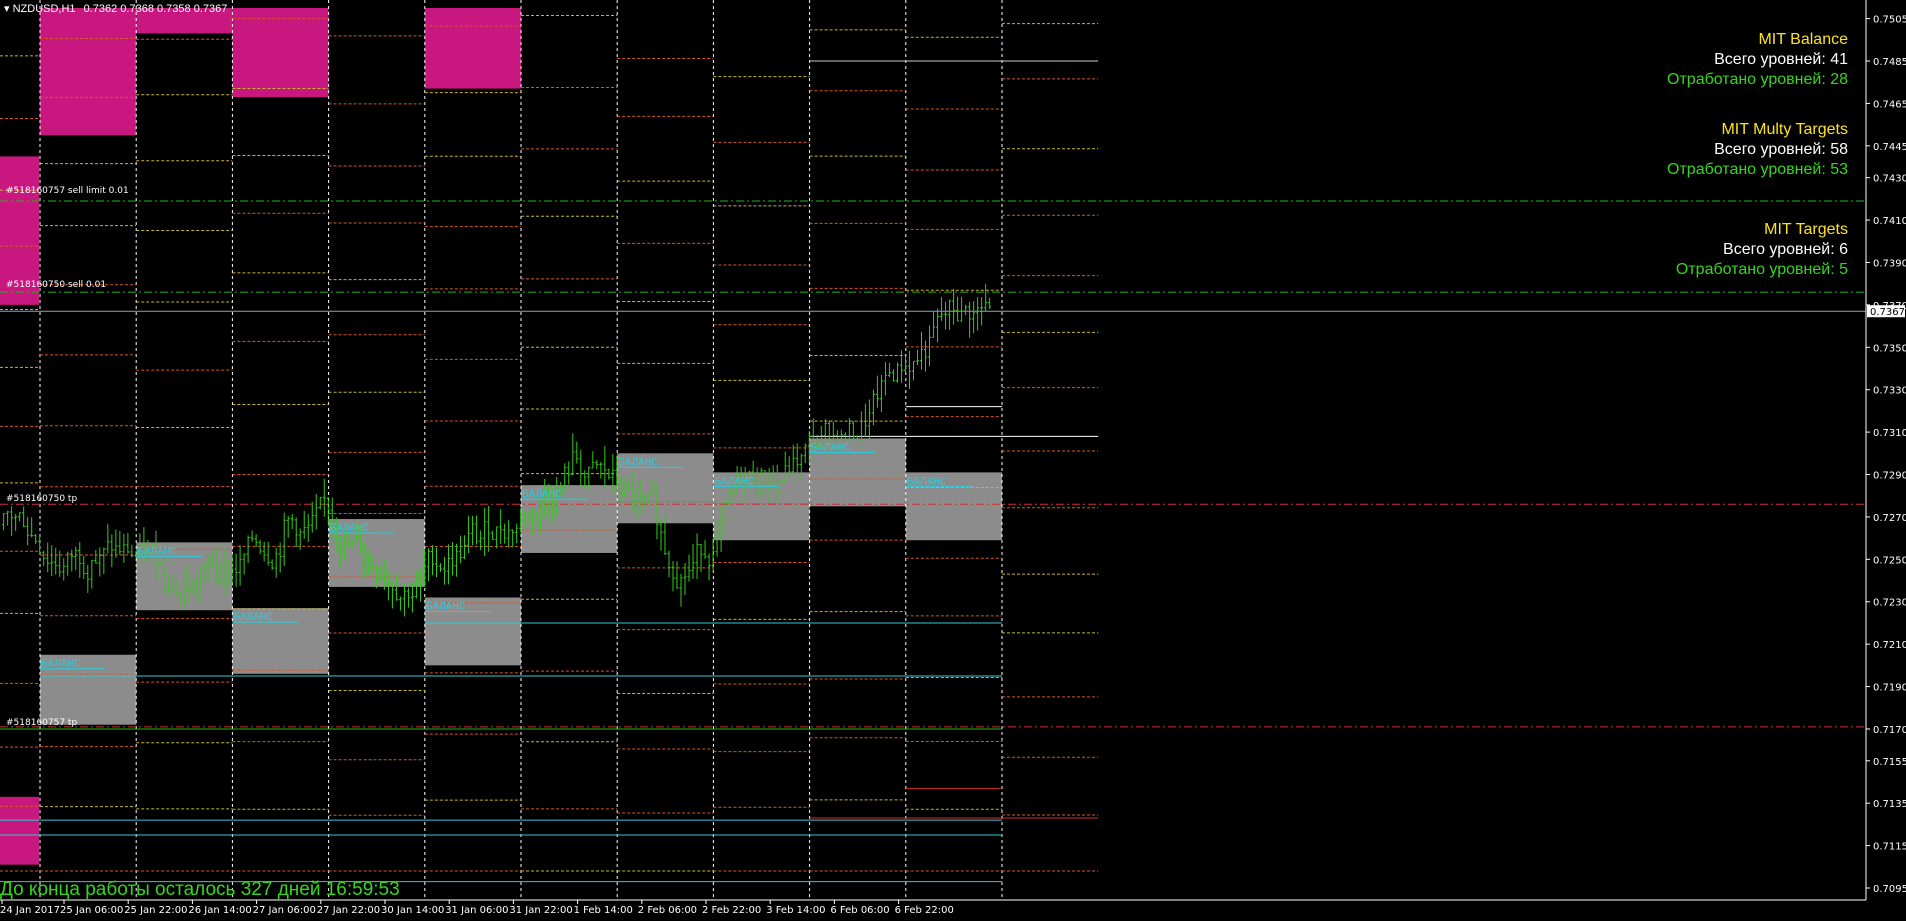 The width and height of the screenshot is (1906, 921). I want to click on price-tick-label: 0.7155, so click(1889, 762).